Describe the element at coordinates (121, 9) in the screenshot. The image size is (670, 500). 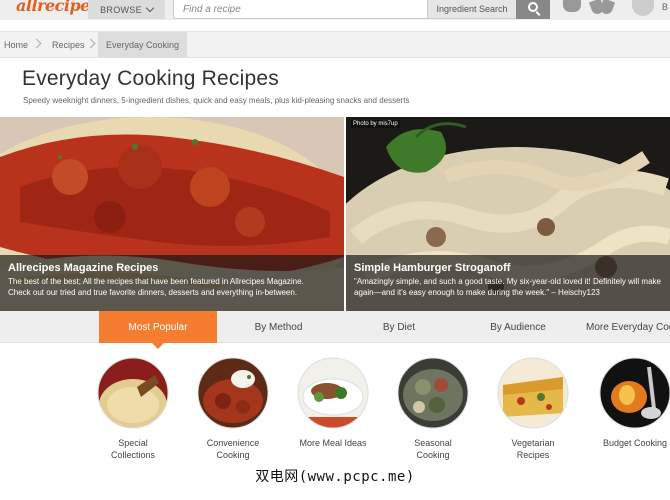
I see `browse-label: BROWSE` at that location.